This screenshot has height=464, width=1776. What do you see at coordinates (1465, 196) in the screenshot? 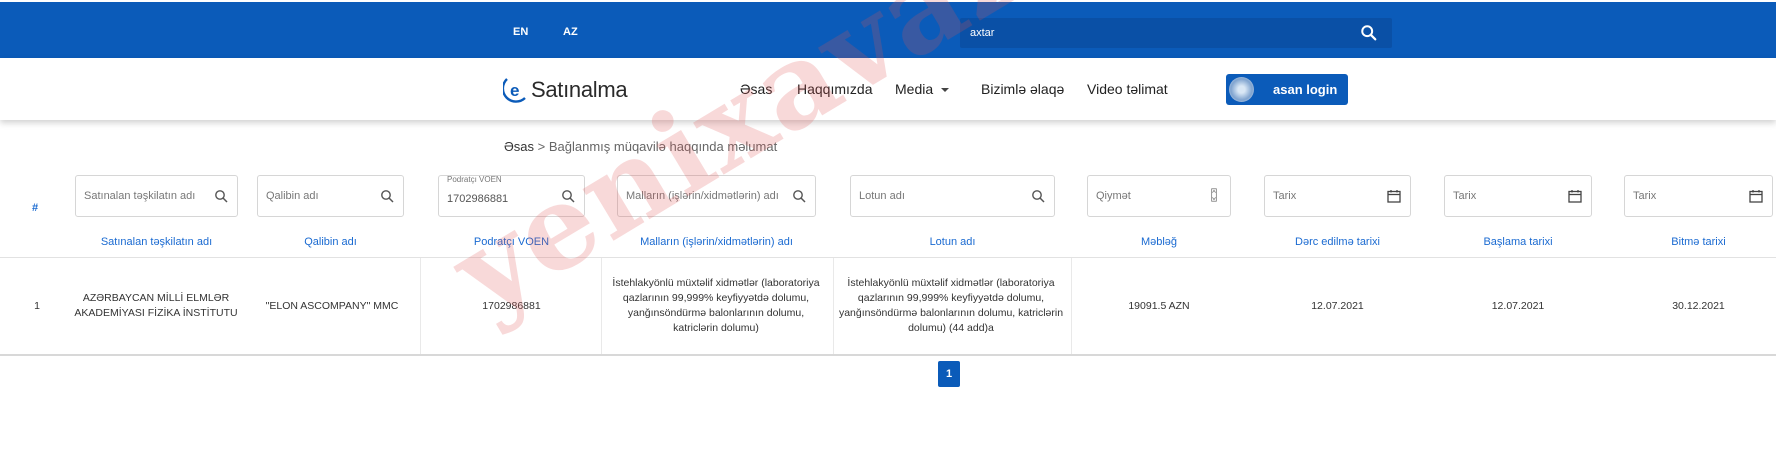
I see `start-date-placeholder: Tarix` at bounding box center [1465, 196].